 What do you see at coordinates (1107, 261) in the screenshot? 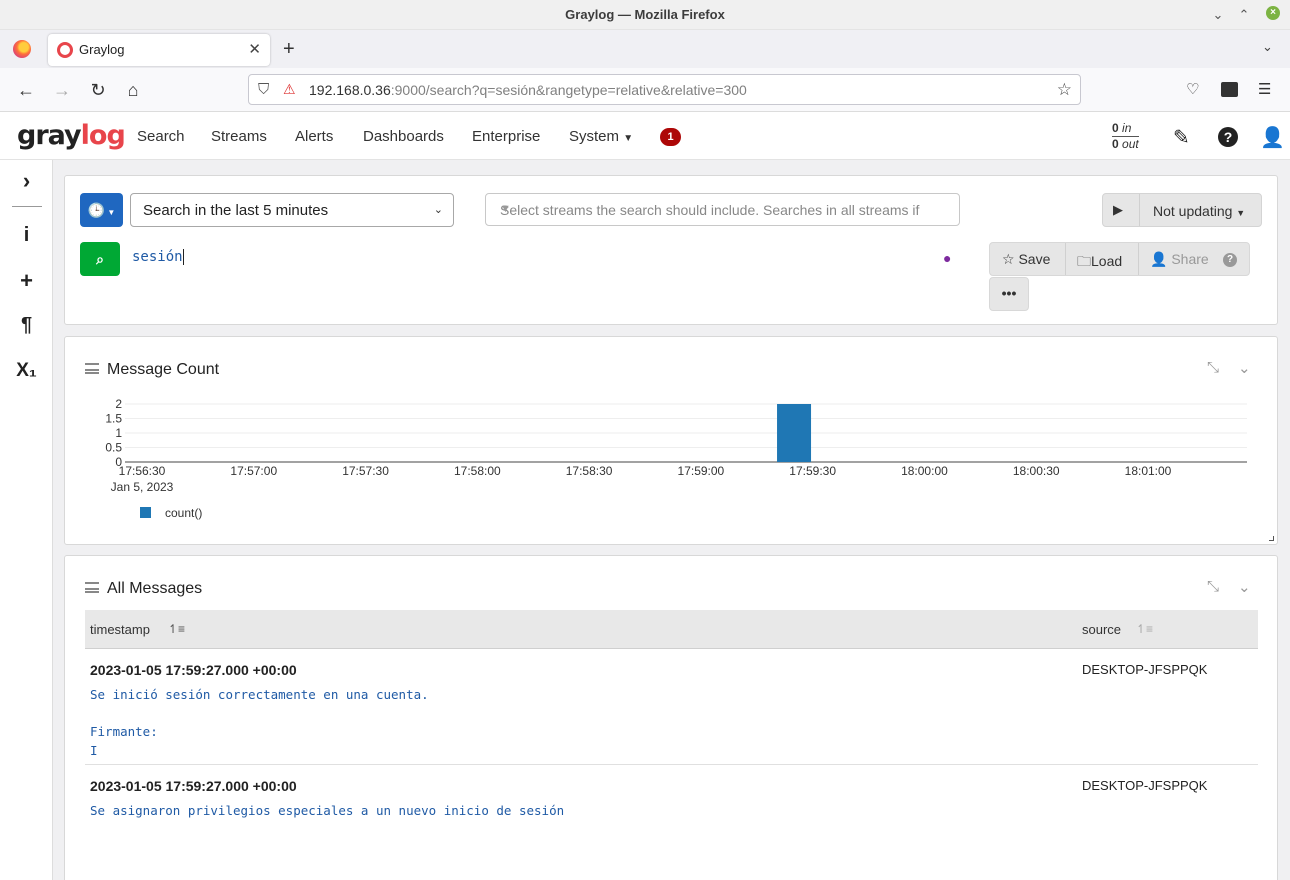
I see `load-label: Load` at bounding box center [1107, 261].